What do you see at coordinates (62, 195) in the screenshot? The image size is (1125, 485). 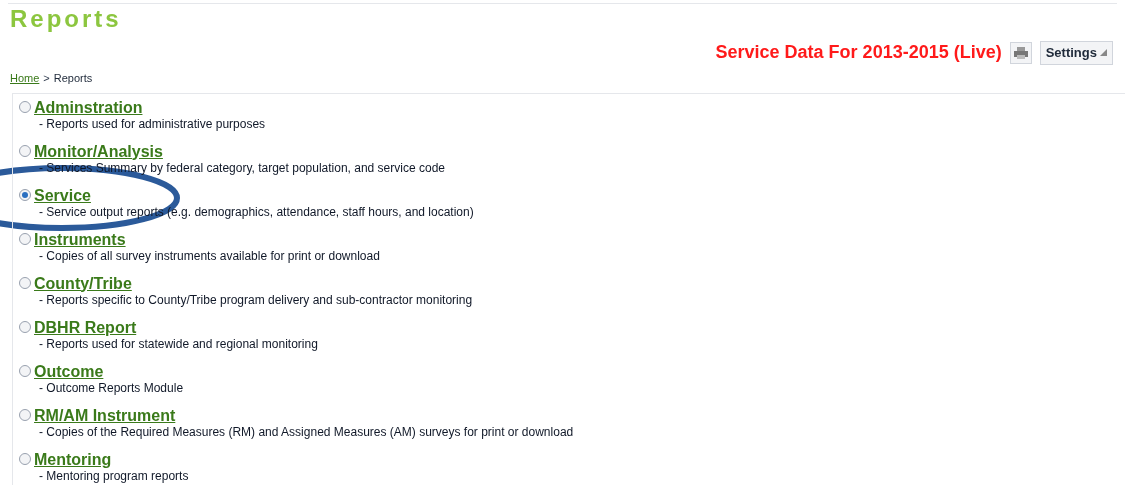 I see `category-link: Service` at bounding box center [62, 195].